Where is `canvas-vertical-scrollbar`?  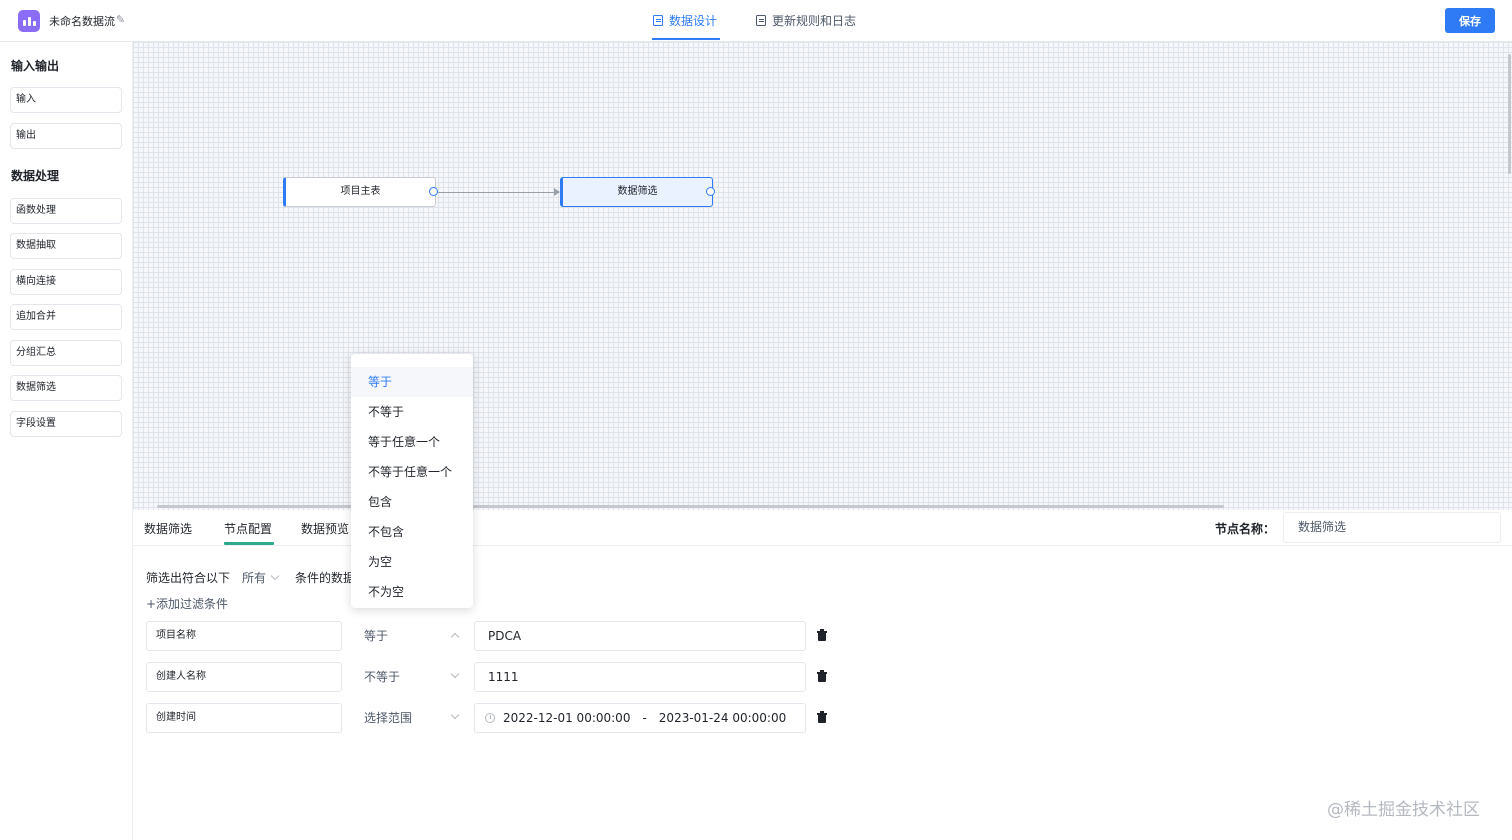
canvas-vertical-scrollbar is located at coordinates (1509, 114).